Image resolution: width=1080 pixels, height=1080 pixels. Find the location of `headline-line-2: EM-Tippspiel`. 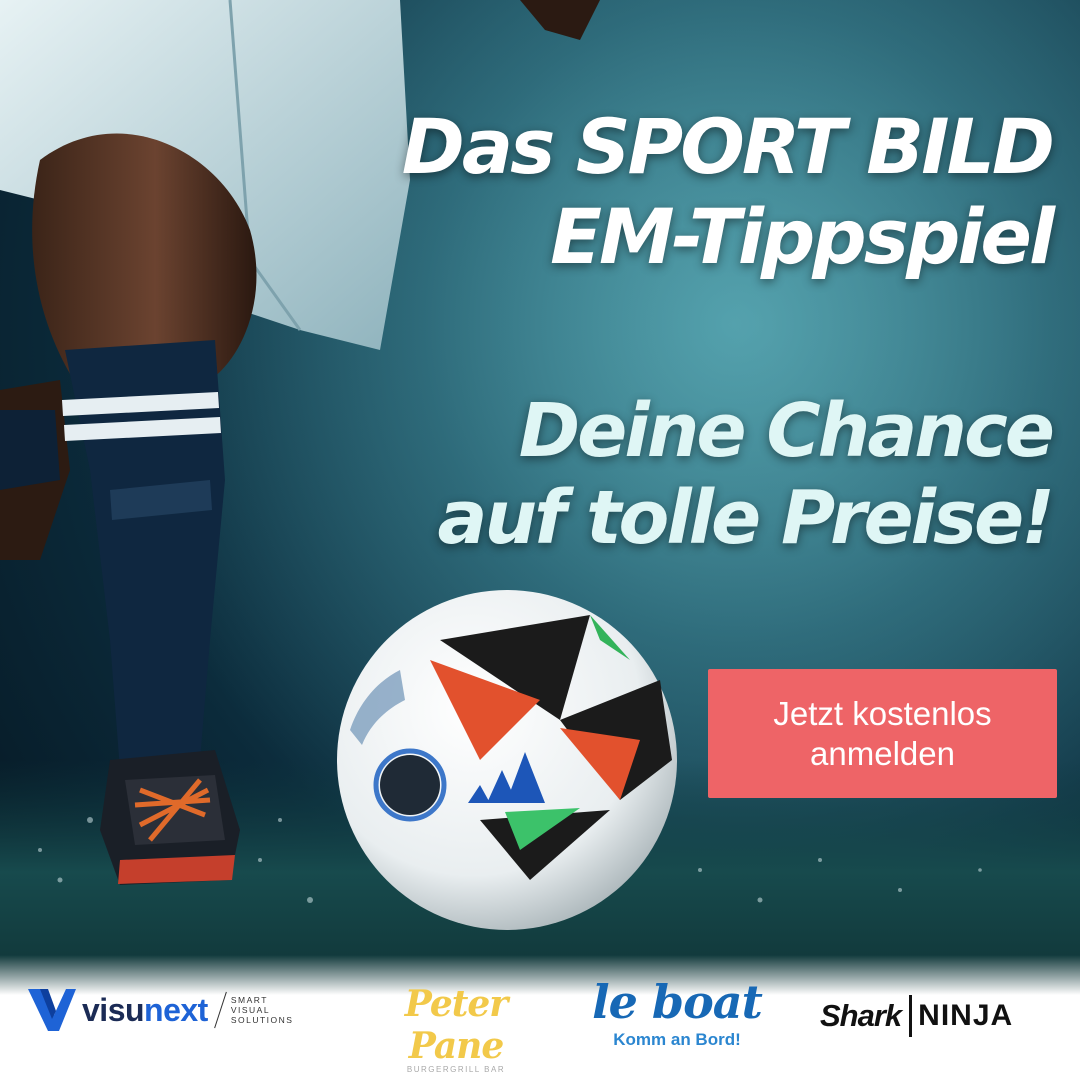

headline-line-2: EM-Tippspiel is located at coordinates (802, 236).